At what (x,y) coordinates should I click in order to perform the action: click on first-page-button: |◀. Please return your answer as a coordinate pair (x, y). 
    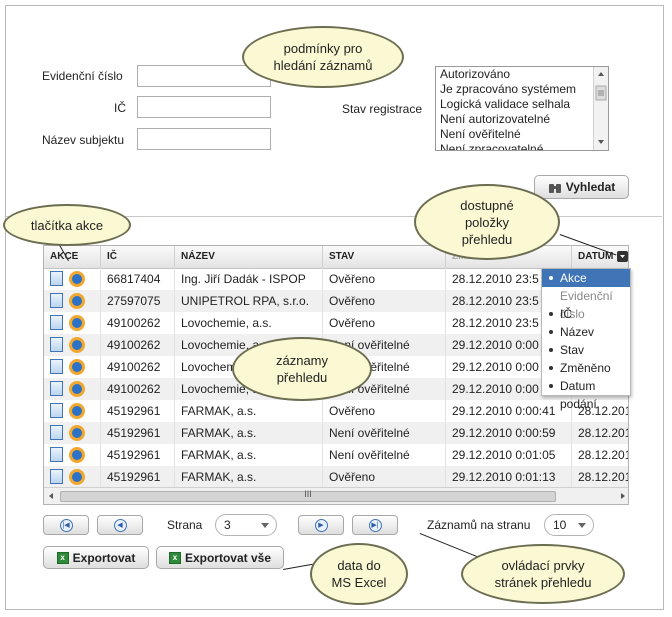
    Looking at the image, I should click on (66, 525).